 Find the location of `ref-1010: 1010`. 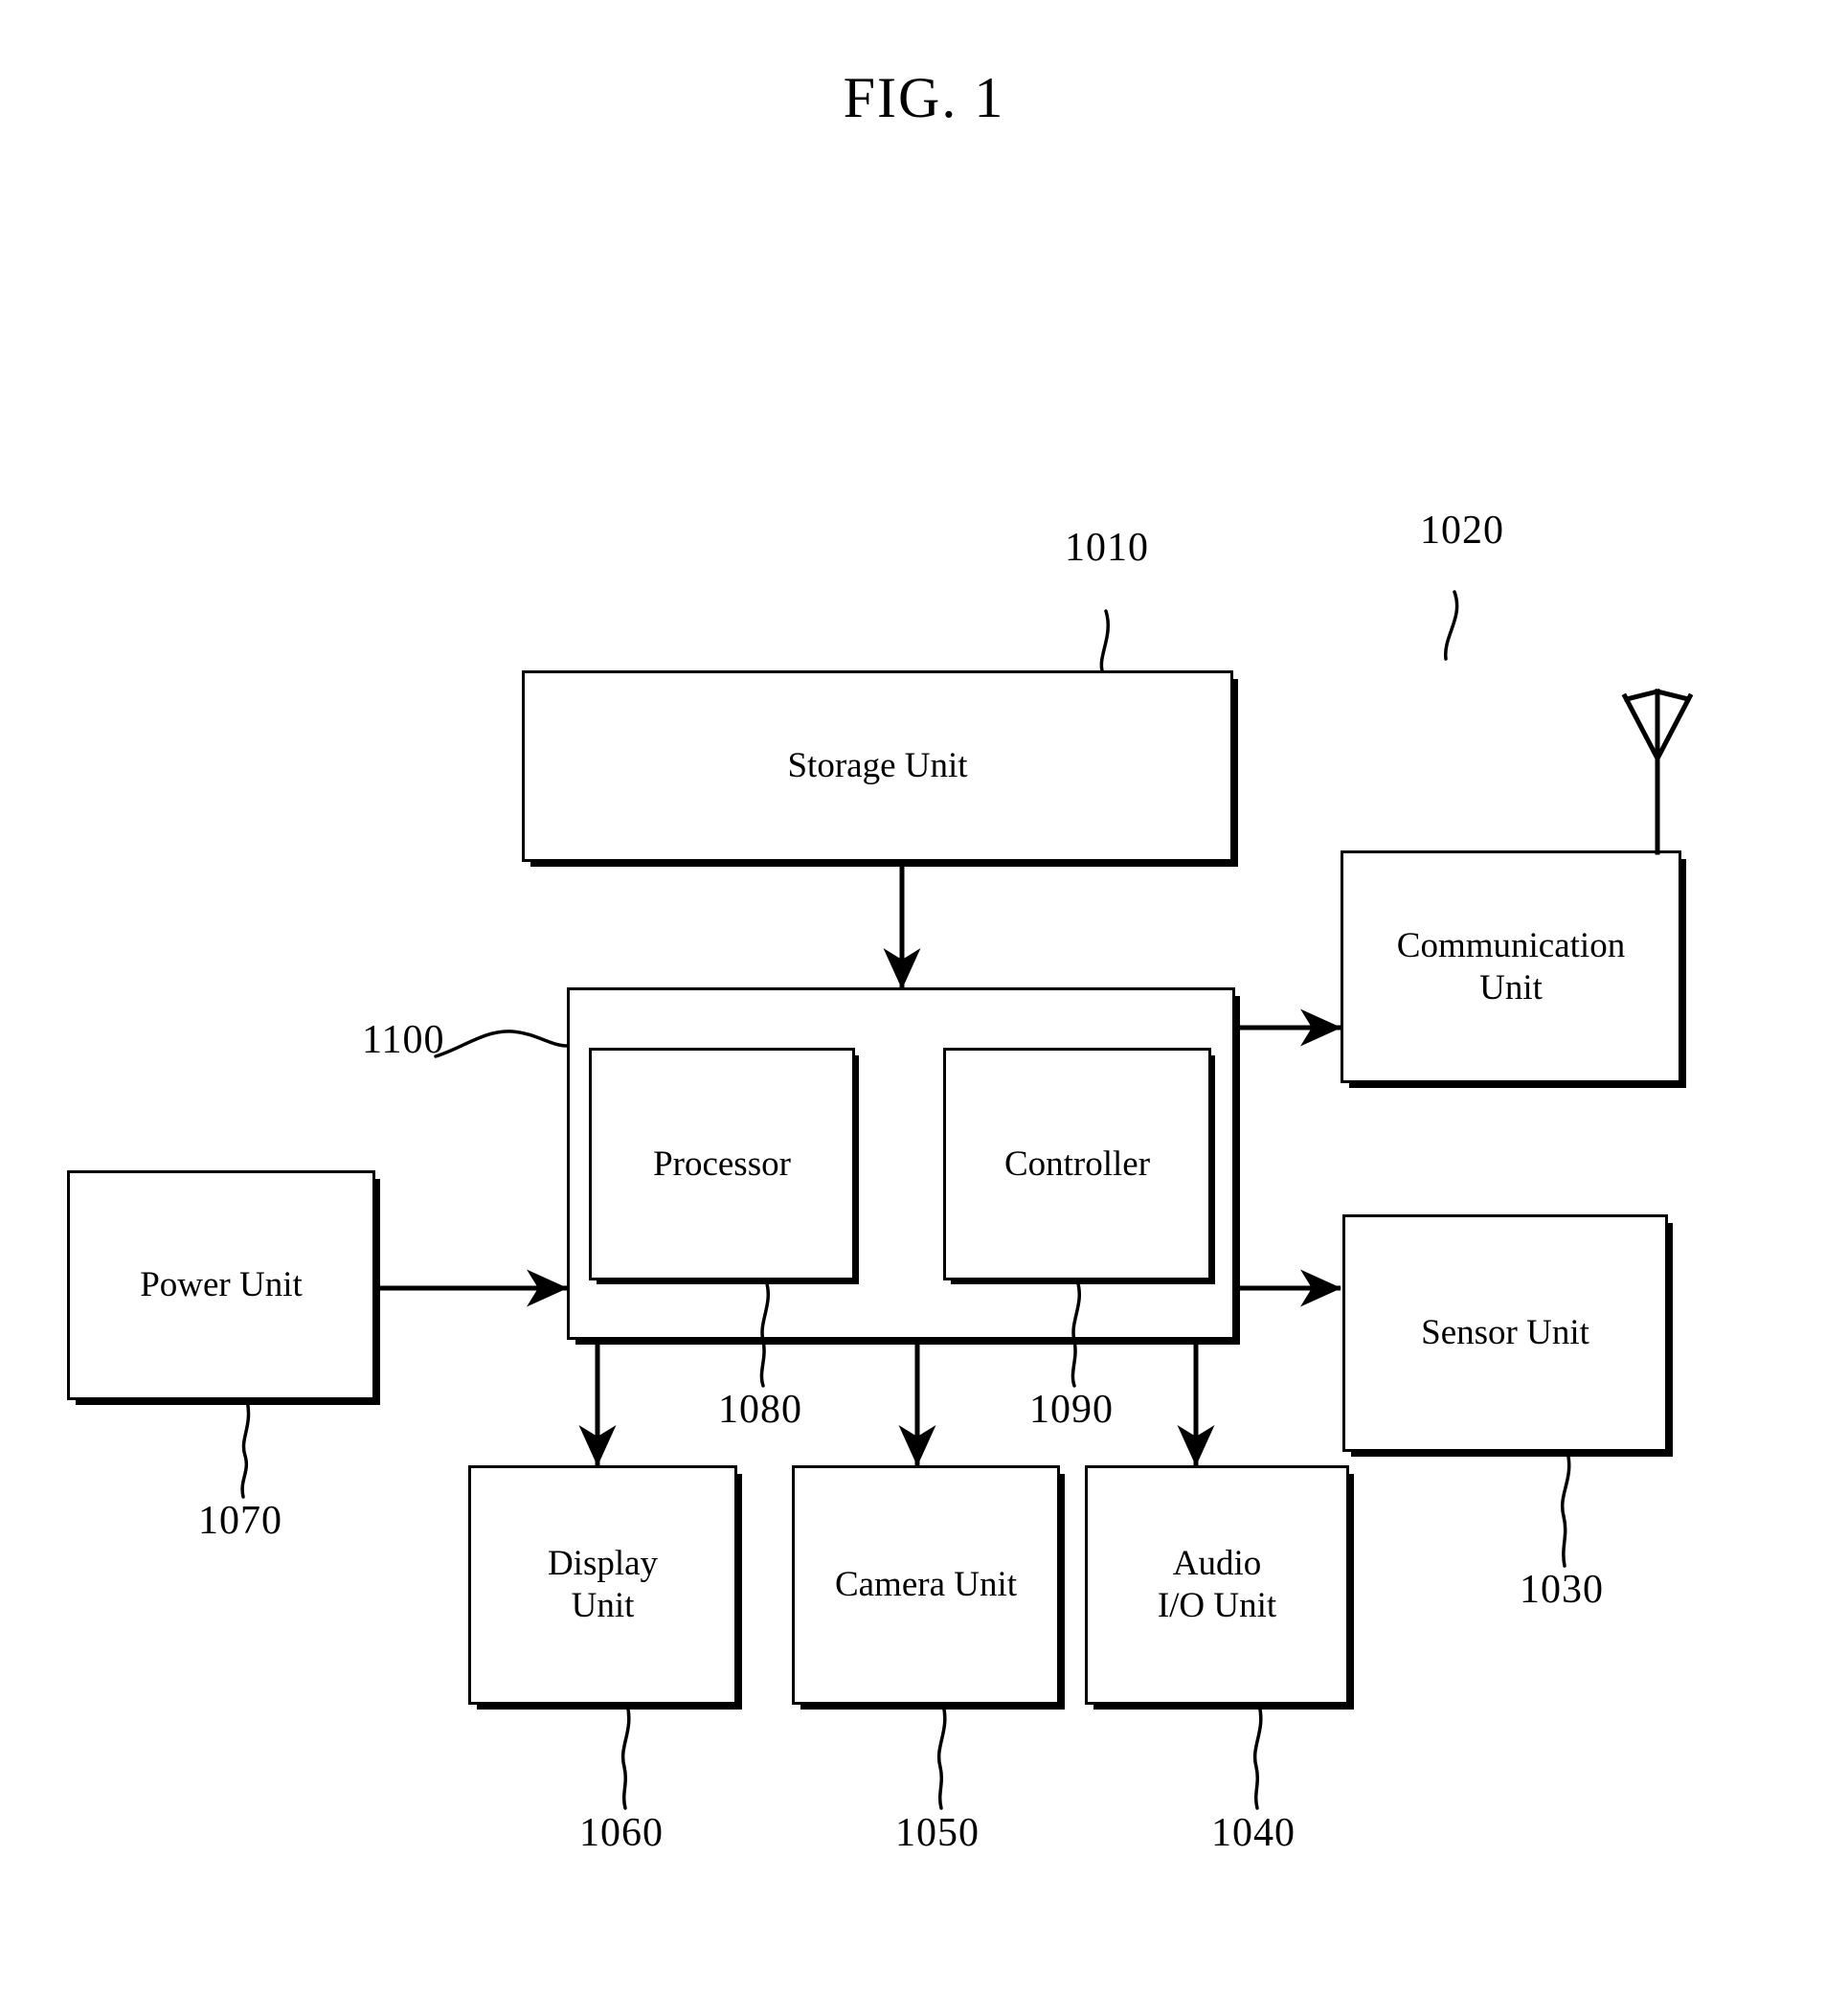

ref-1010: 1010 is located at coordinates (1107, 548).